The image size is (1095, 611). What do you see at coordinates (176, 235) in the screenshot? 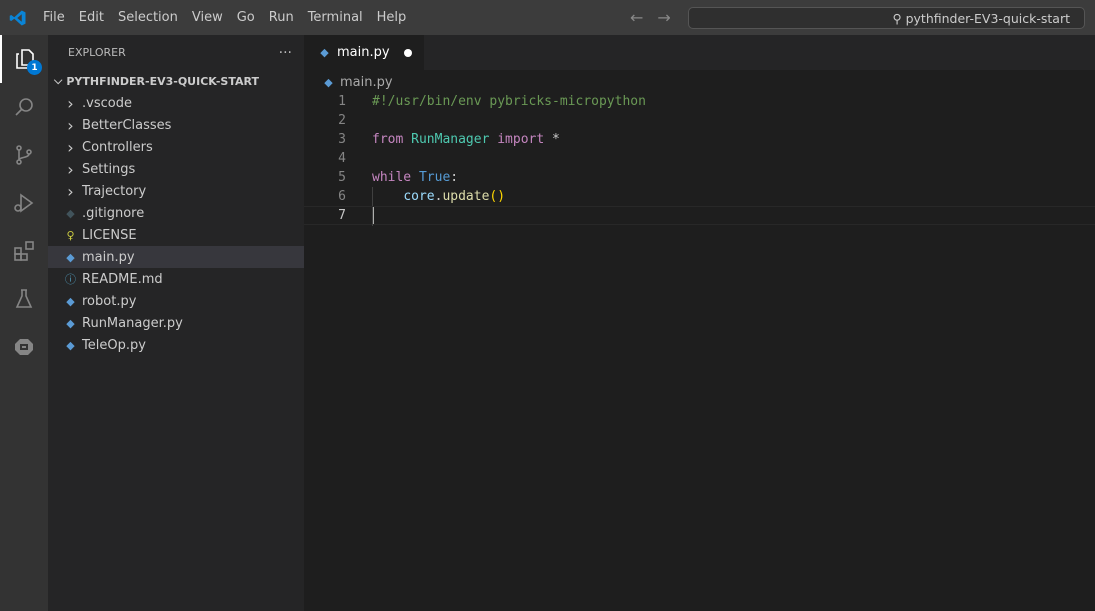
I see `tree-item: ♀ LICENSE` at bounding box center [176, 235].